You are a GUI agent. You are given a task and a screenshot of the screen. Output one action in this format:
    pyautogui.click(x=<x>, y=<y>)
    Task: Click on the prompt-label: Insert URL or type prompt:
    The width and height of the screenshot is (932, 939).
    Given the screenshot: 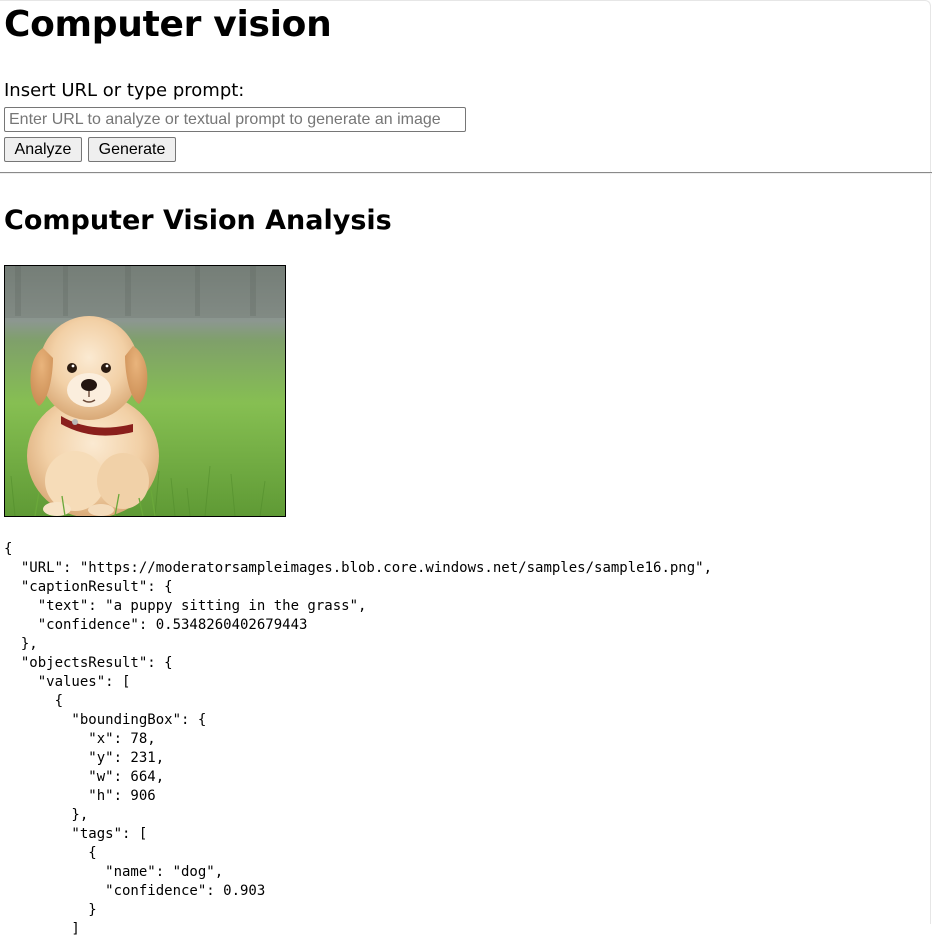 What is the action you would take?
    pyautogui.click(x=124, y=90)
    